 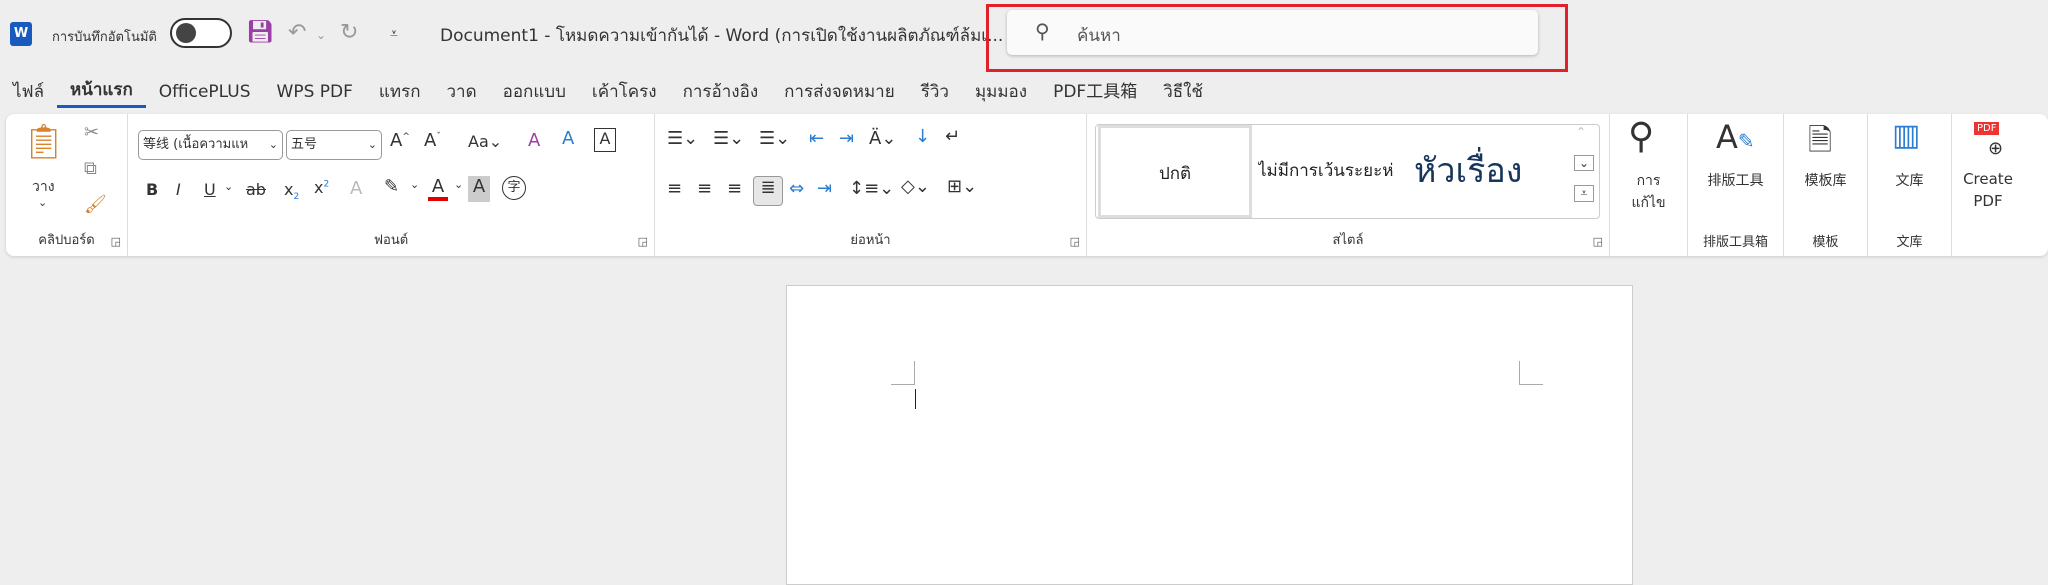 I want to click on character-scaling-icon: Ä⌄, so click(x=882, y=138).